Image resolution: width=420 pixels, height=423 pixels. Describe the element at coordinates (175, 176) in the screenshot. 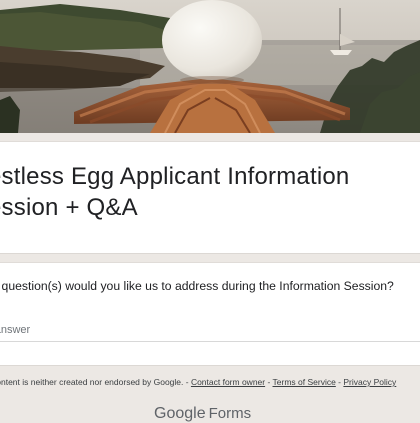

I see `form-title-line-1: estless Egg Applicant Information` at that location.